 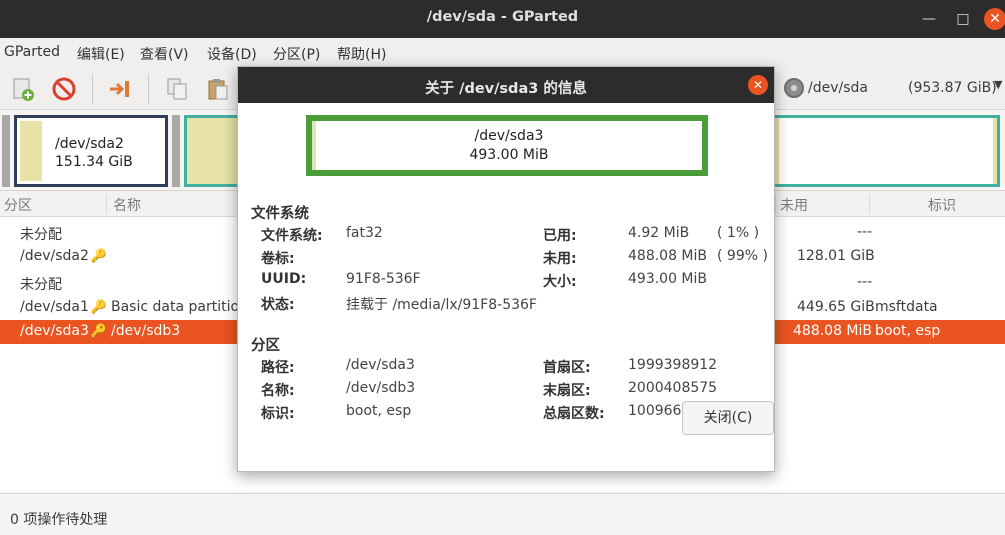 I want to click on size-value: 493.00 MiB, so click(x=668, y=279).